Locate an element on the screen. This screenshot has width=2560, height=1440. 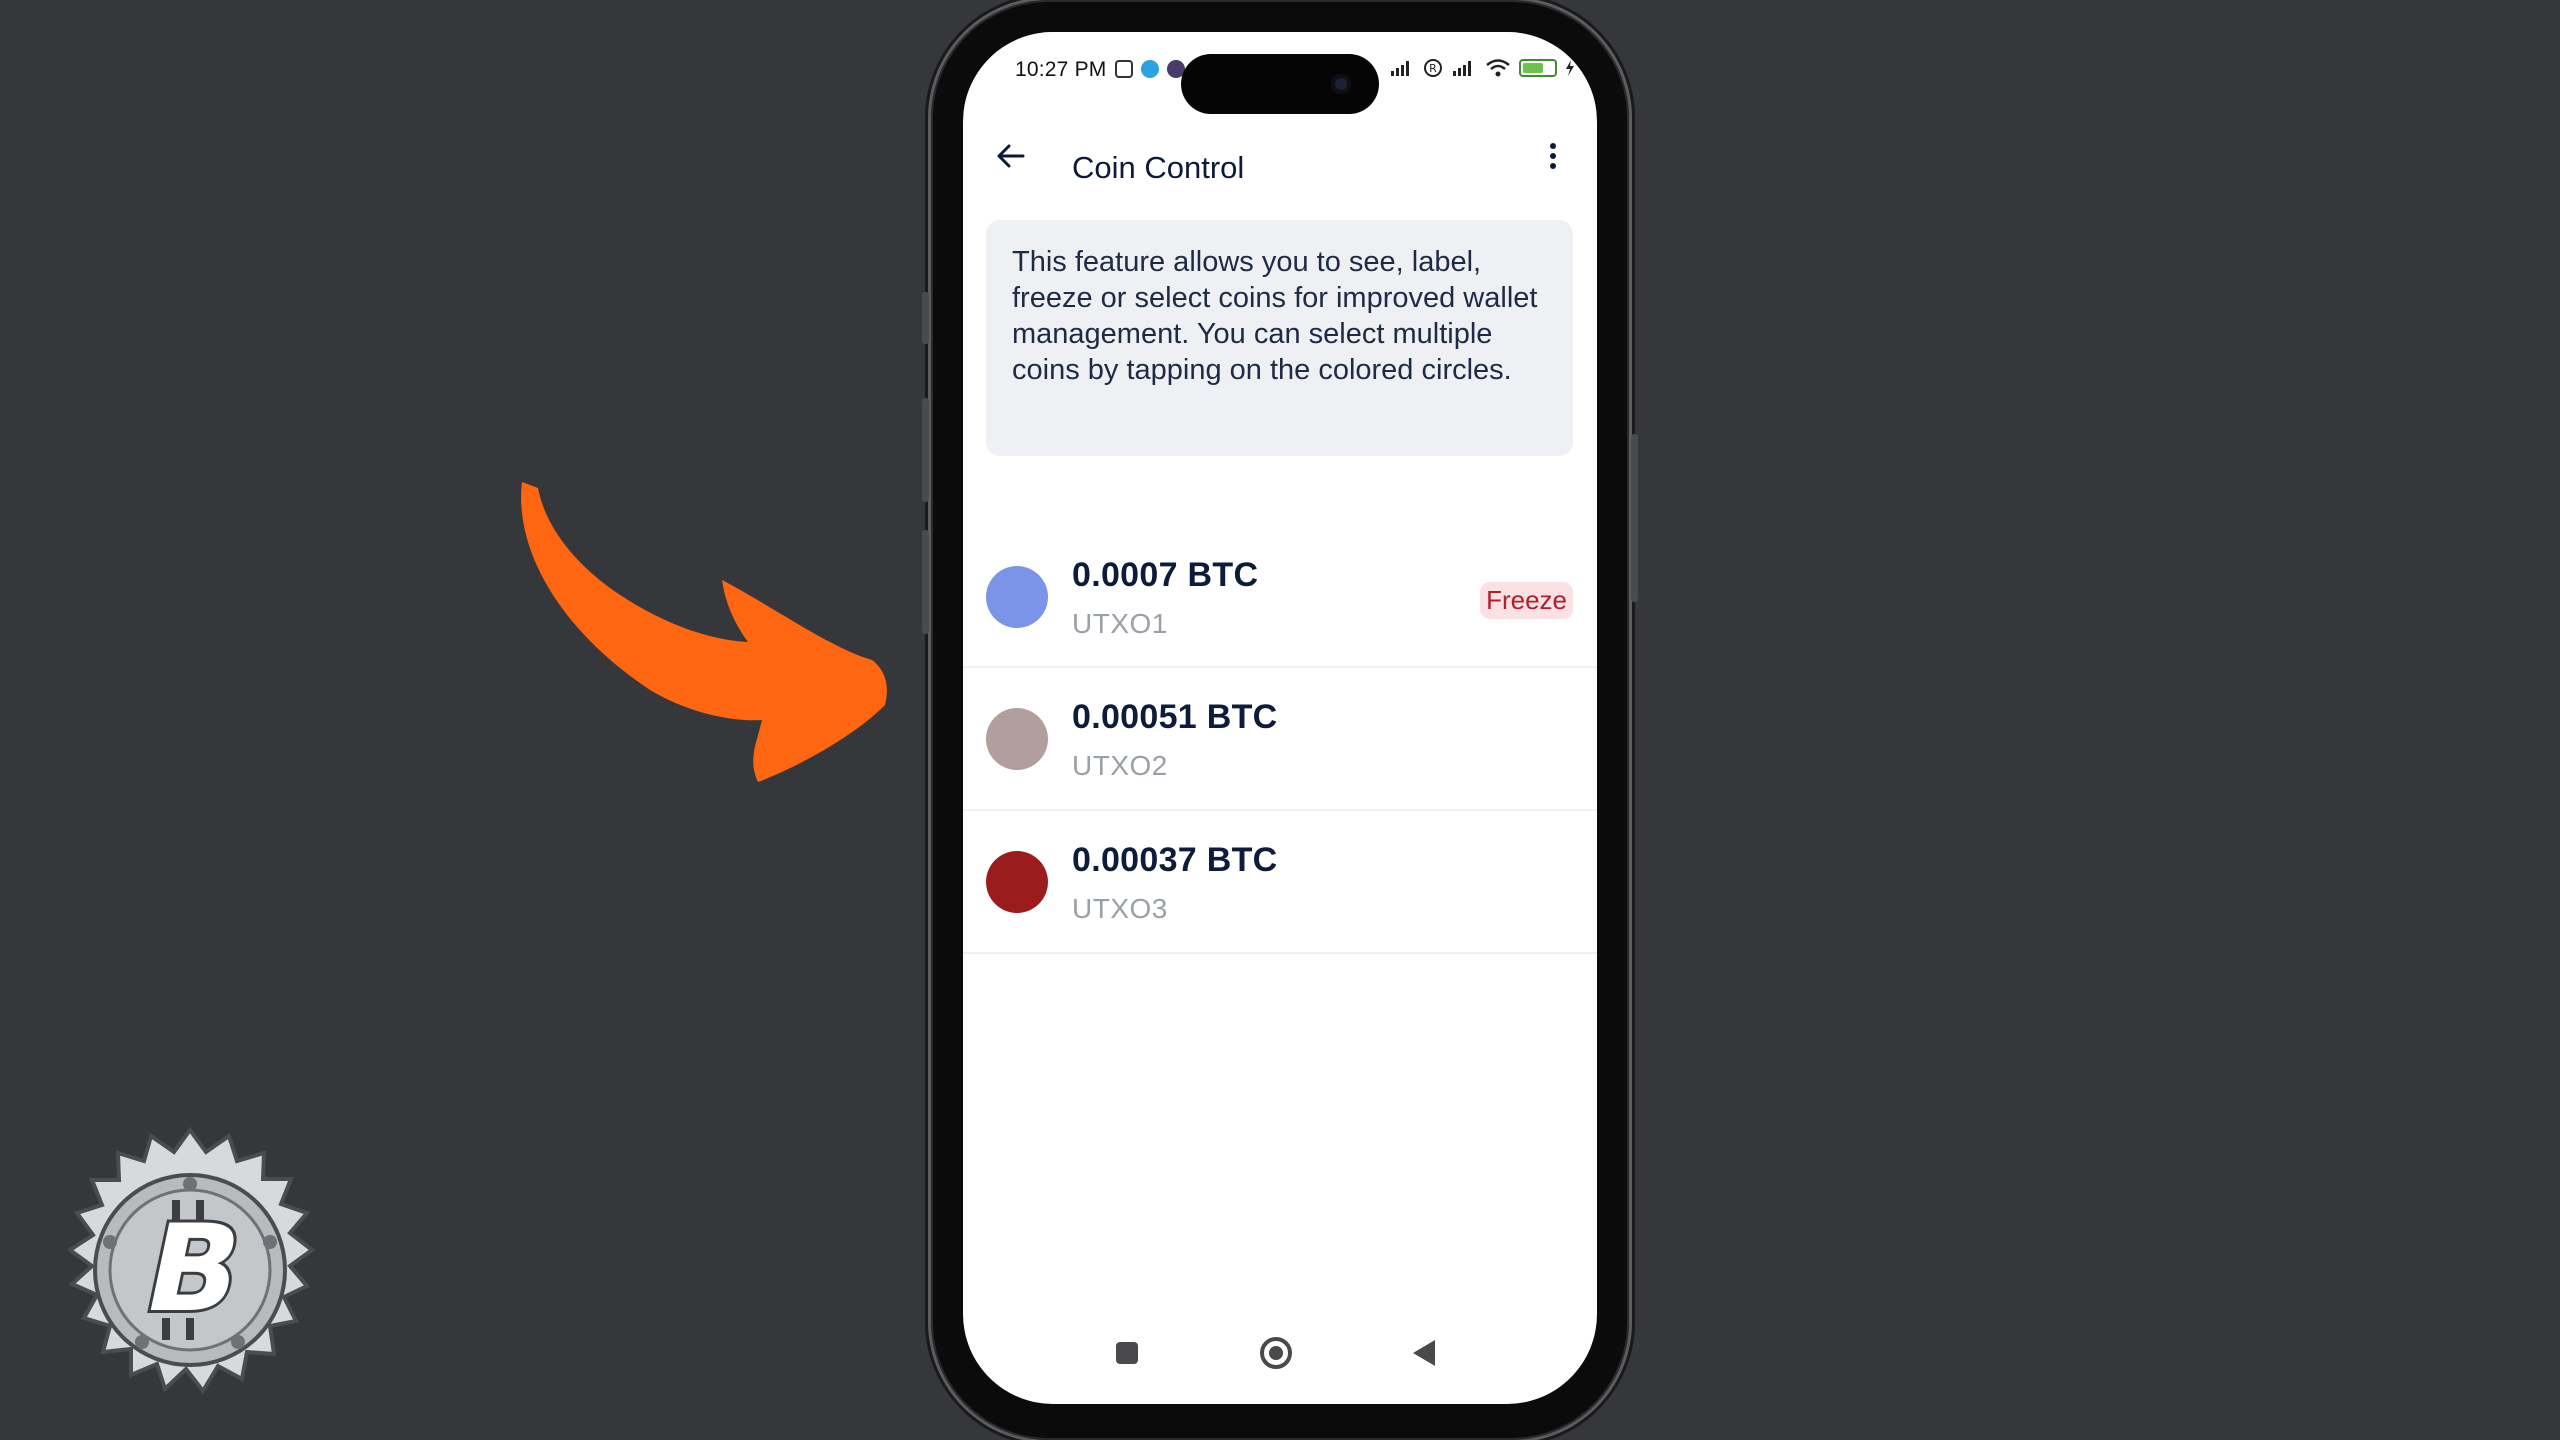
phone-volume-down-button is located at coordinates (925, 582).